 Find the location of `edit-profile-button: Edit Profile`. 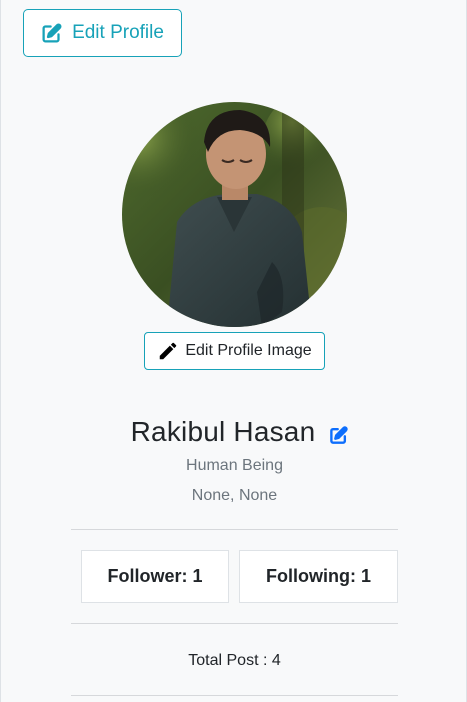

edit-profile-button: Edit Profile is located at coordinates (102, 33).